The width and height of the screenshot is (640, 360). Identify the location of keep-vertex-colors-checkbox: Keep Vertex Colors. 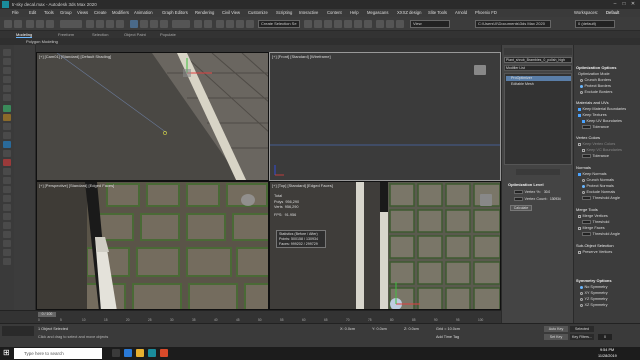
(596, 144).